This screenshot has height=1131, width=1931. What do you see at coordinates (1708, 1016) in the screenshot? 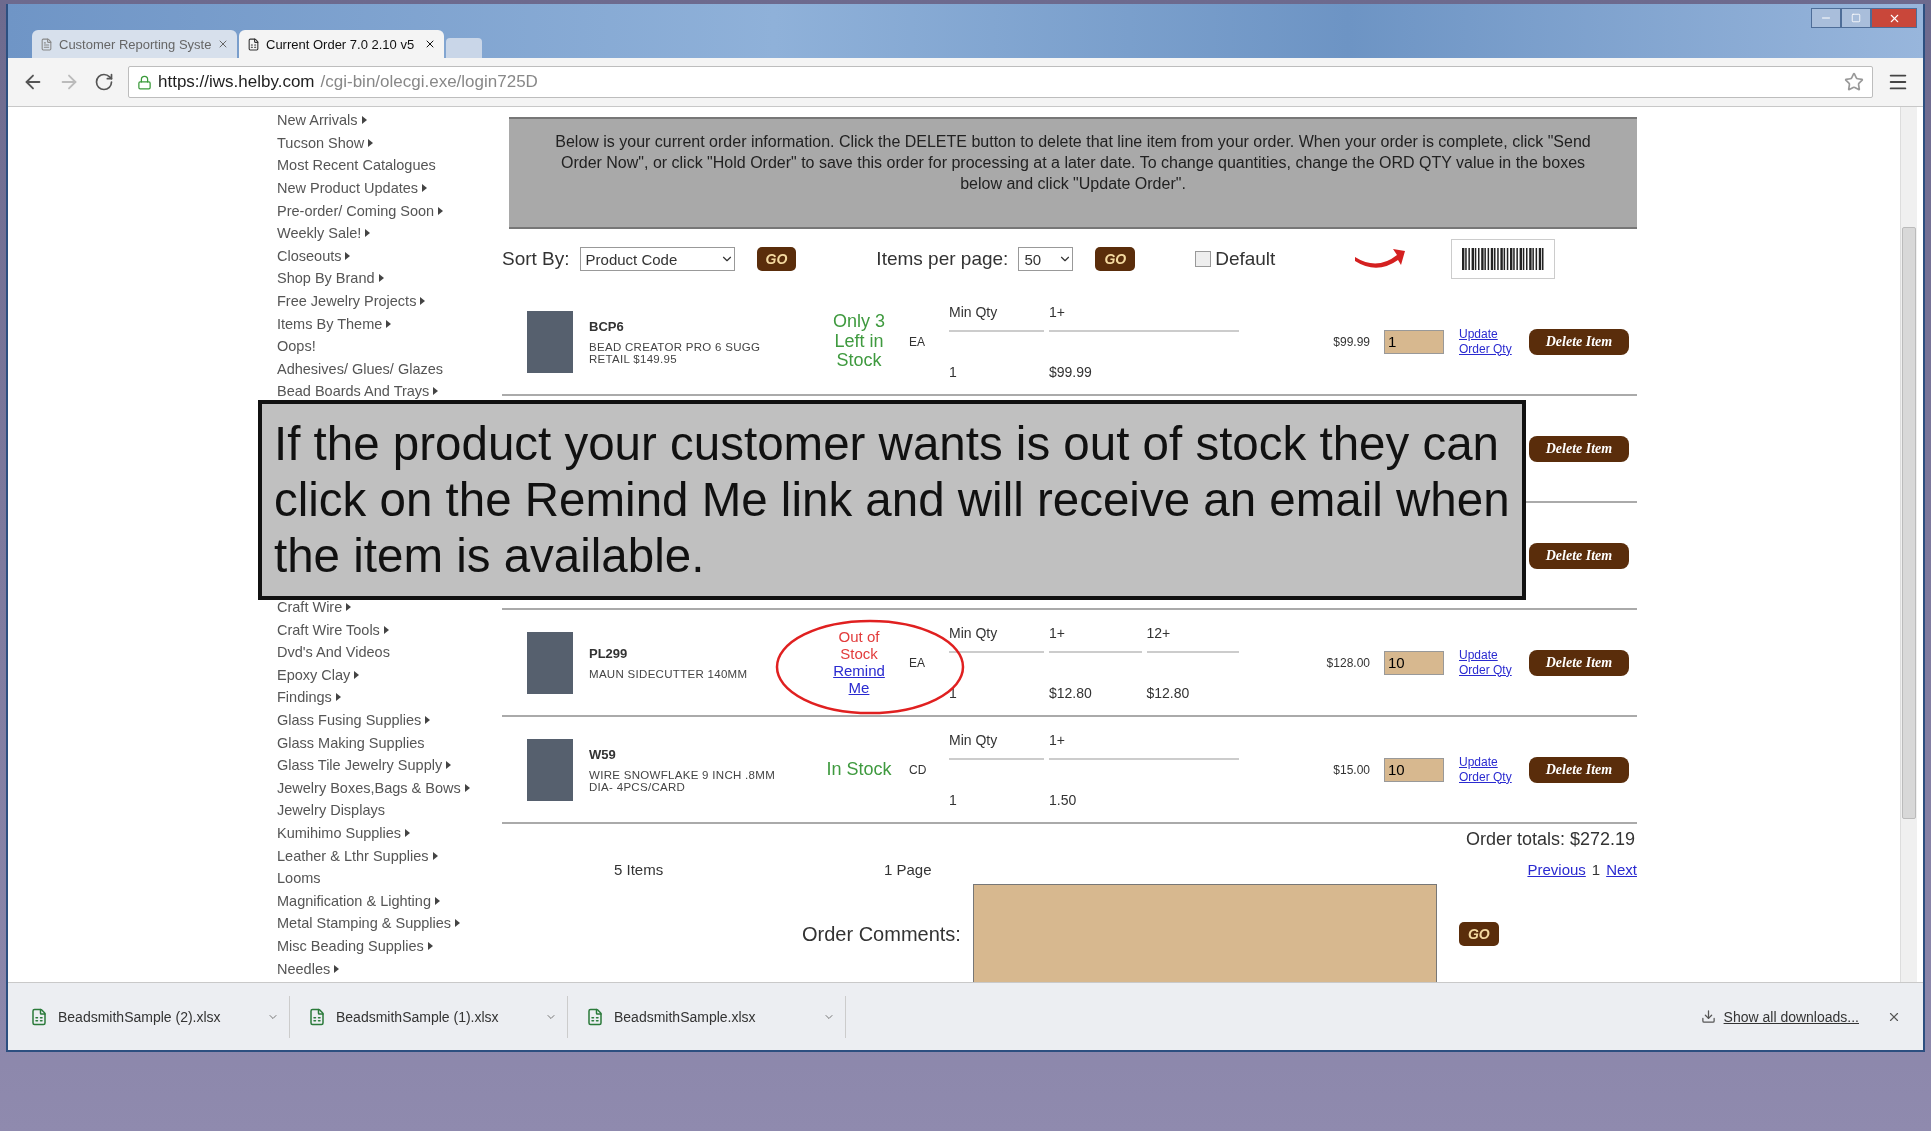
I see `download-icon` at bounding box center [1708, 1016].